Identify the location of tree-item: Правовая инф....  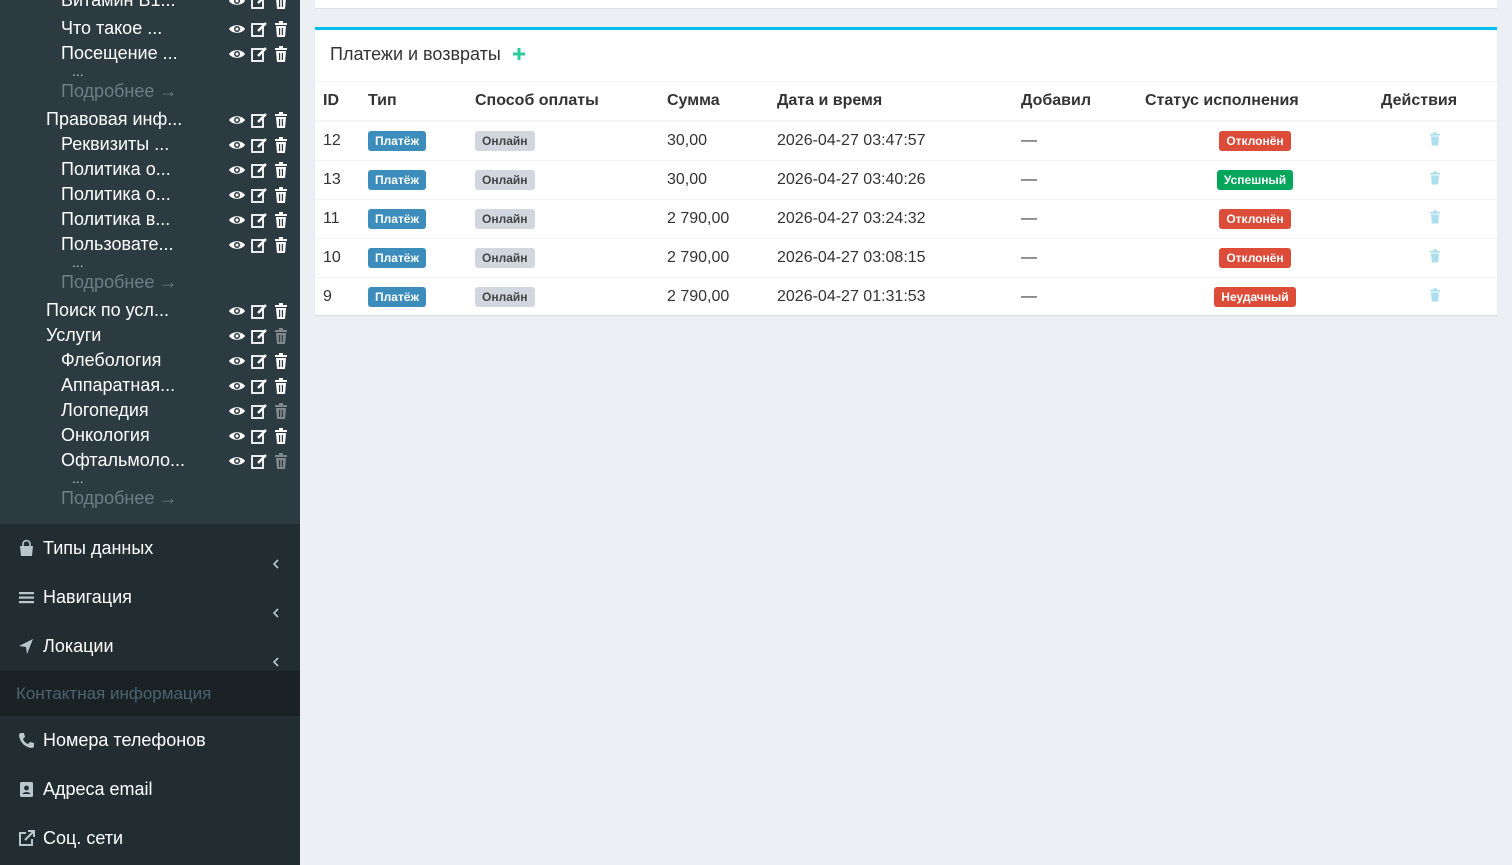
(114, 119).